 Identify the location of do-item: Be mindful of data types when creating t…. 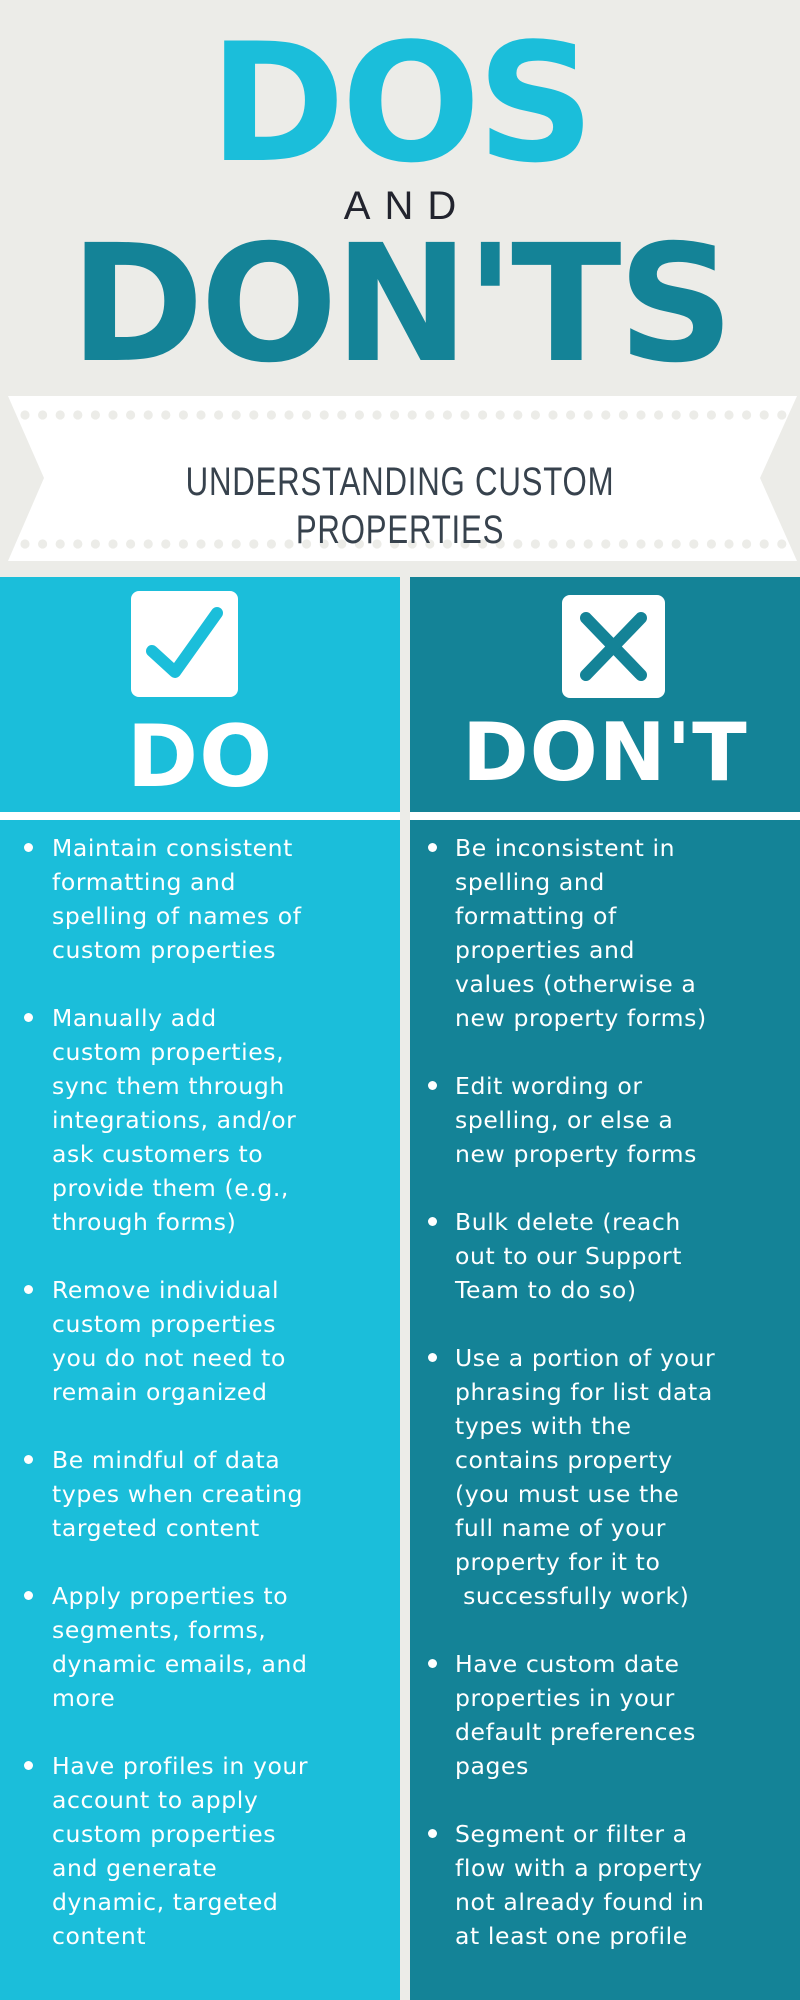
(200, 1494).